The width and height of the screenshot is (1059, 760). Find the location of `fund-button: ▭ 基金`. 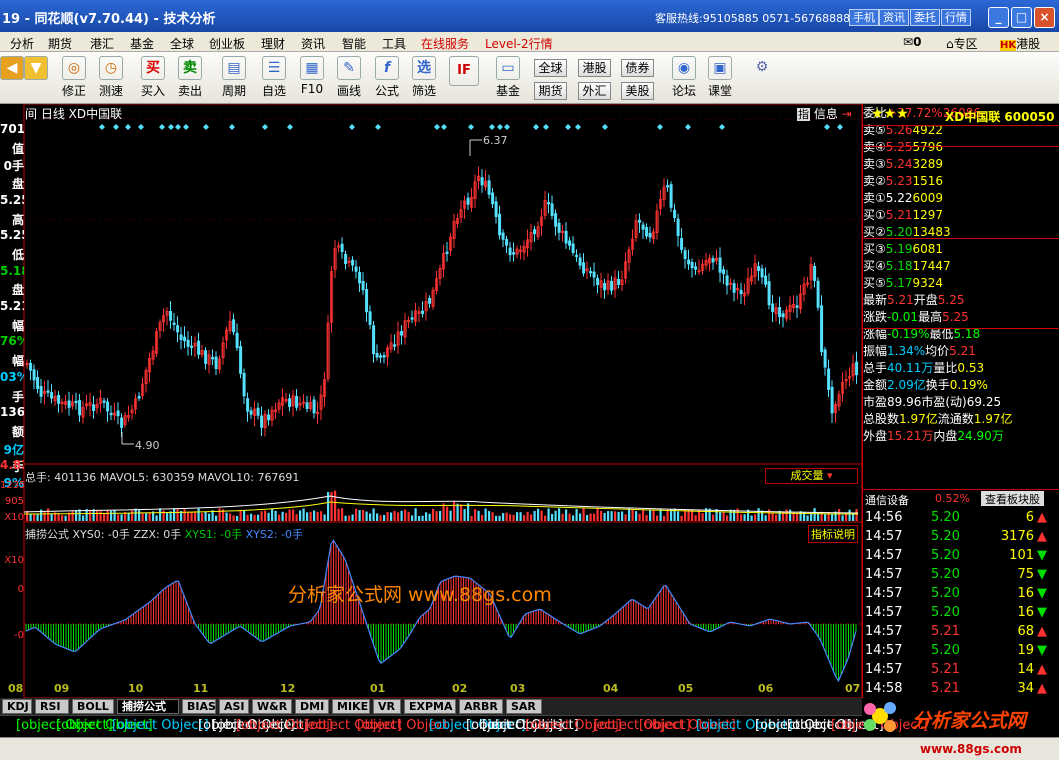

fund-button: ▭ 基金 is located at coordinates (508, 77).